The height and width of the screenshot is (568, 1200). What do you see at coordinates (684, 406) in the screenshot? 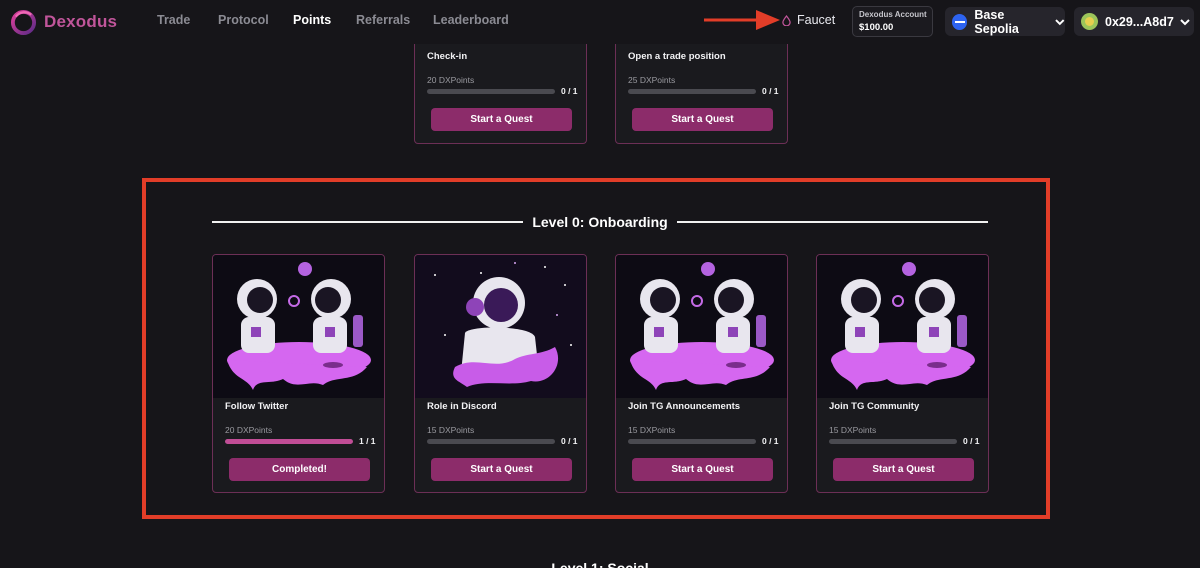
I see `quest-title: Join TG Announcements` at bounding box center [684, 406].